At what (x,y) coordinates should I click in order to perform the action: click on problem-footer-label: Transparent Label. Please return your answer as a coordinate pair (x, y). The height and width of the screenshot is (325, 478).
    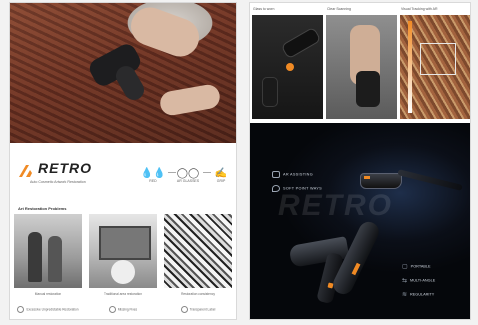
    Looking at the image, I should click on (202, 309).